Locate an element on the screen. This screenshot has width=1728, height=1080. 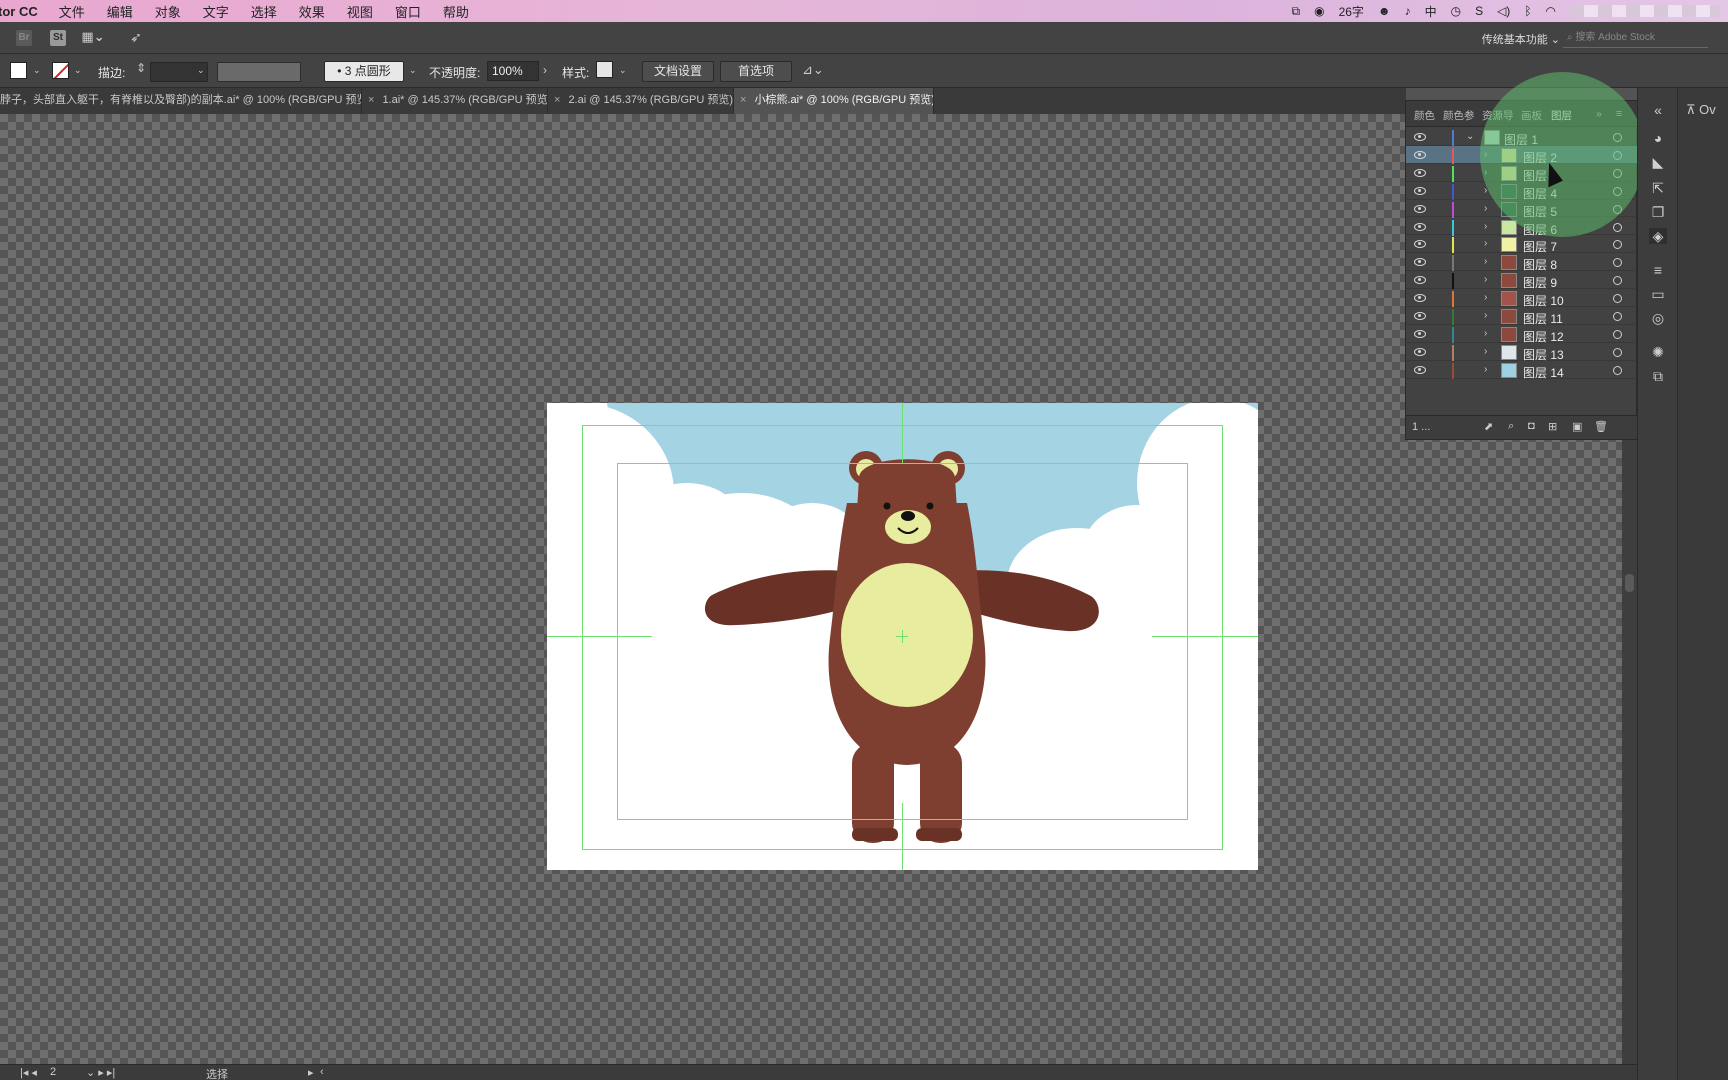
tab-layers: 图层 is located at coordinates (1561, 115).